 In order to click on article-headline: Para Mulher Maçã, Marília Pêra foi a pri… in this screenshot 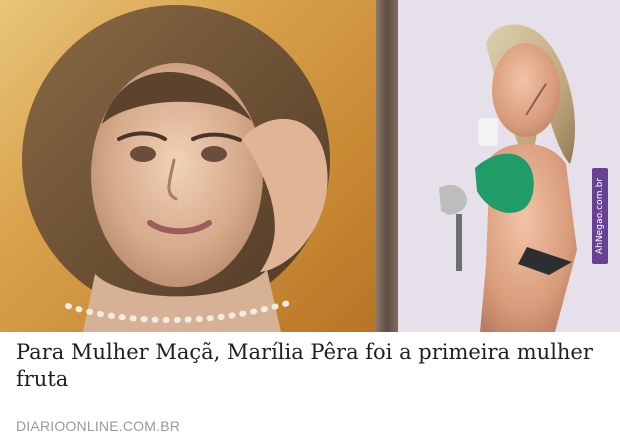, I will do `click(311, 366)`.